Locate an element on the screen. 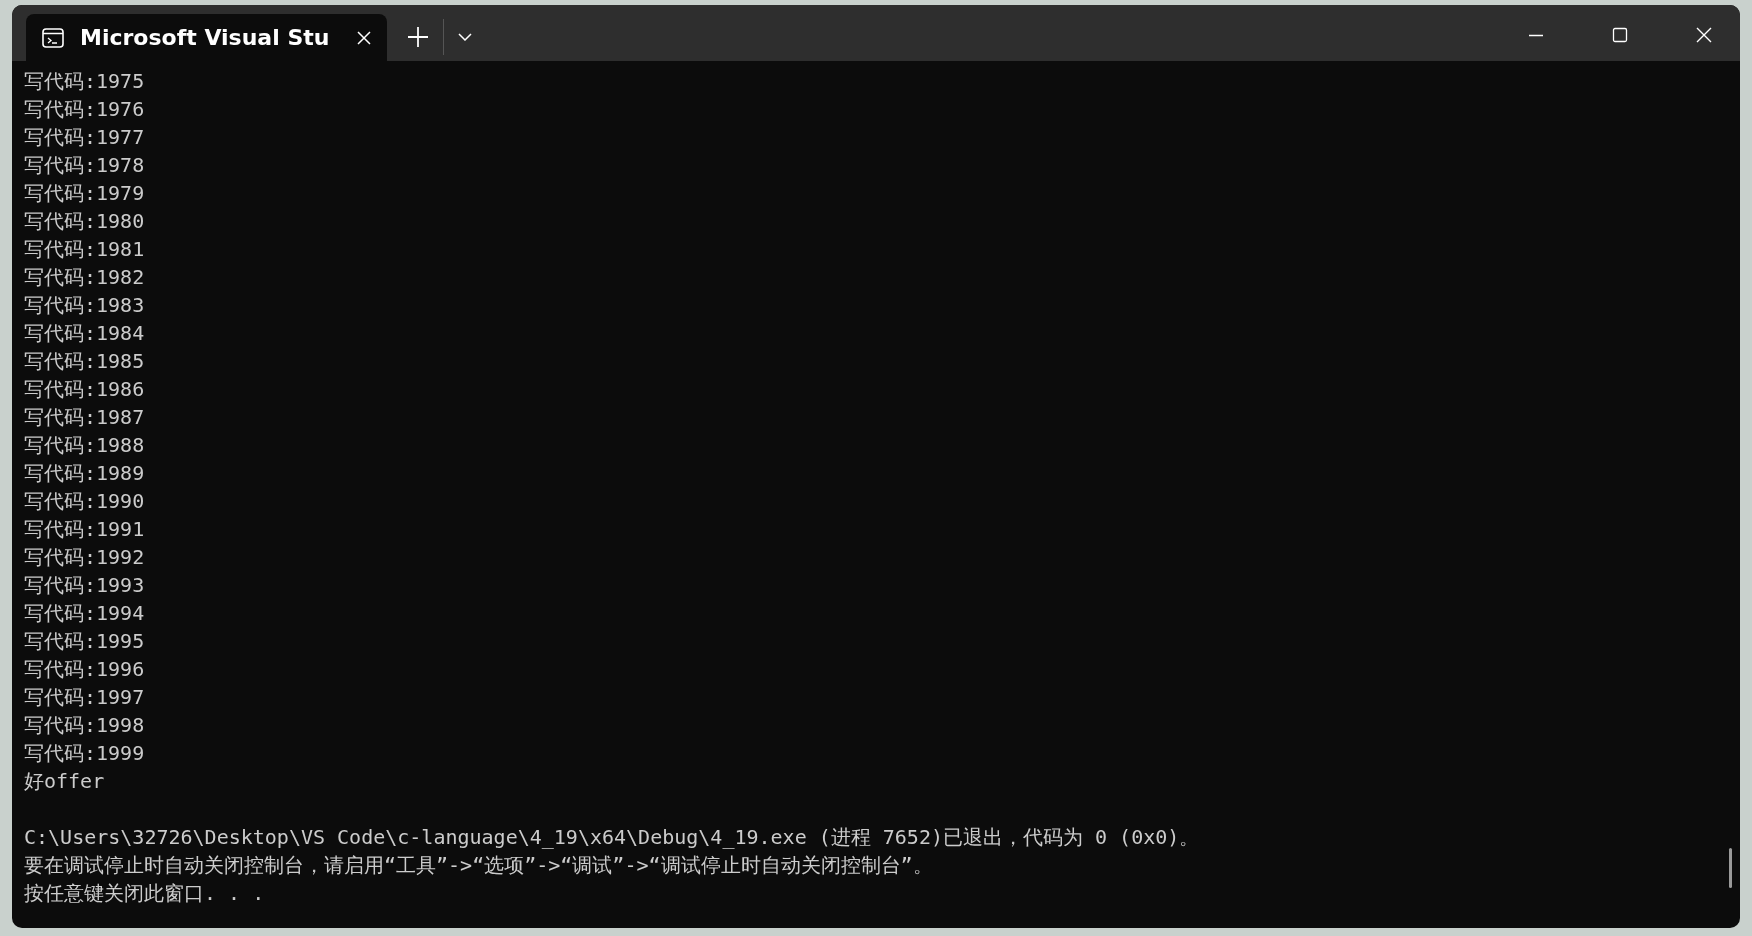  console-line: 好offer is located at coordinates (65, 781).